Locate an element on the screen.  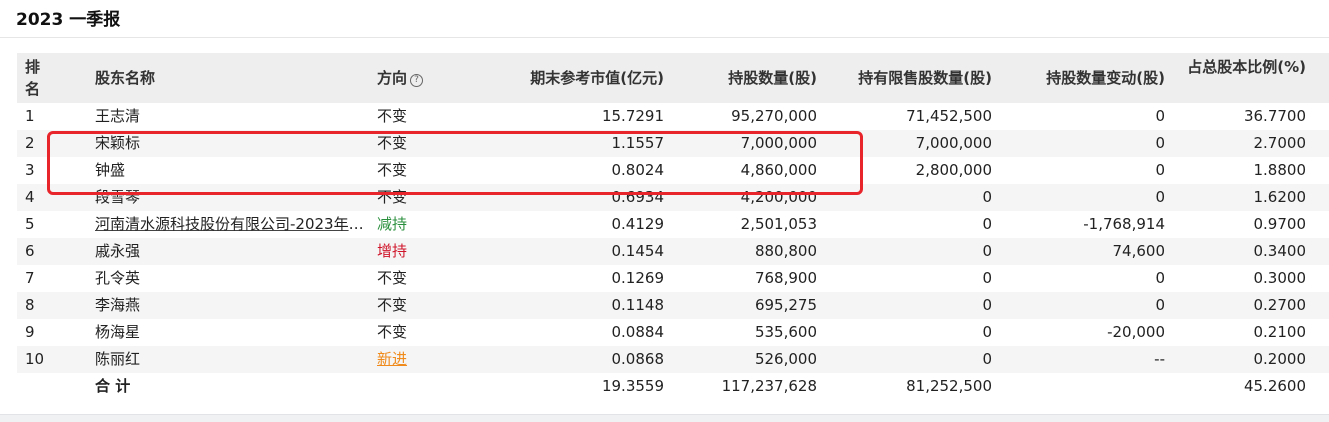
total-market-value: 19.3559 is located at coordinates (632, 386).